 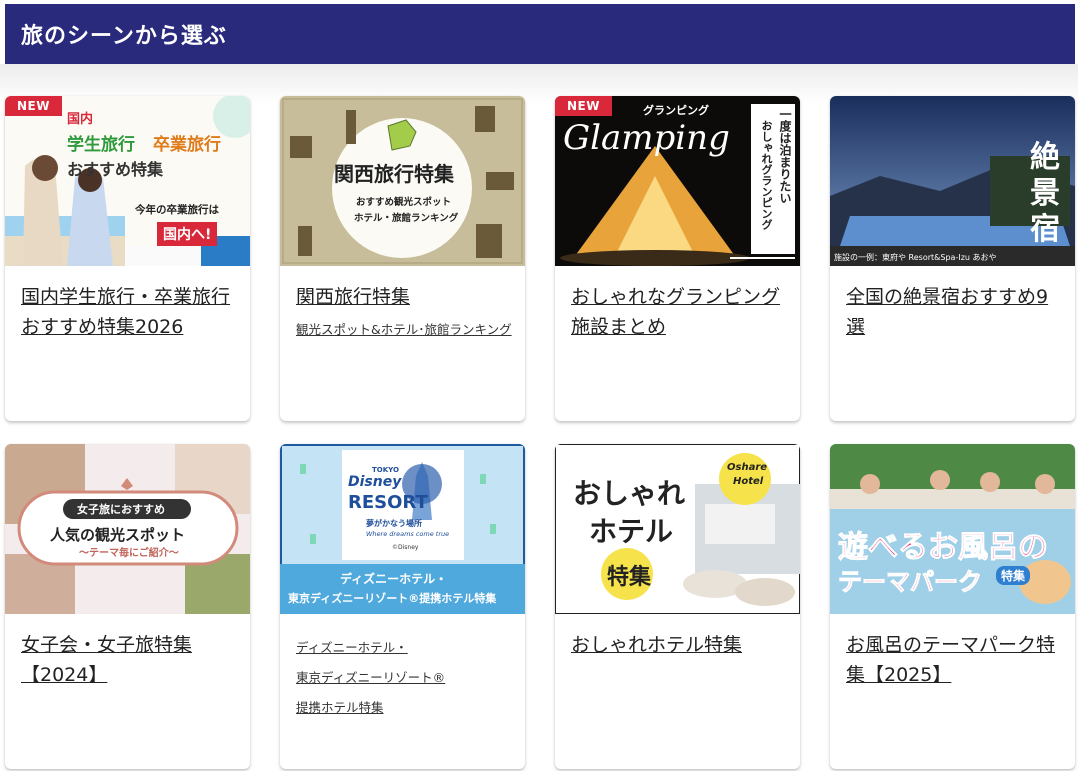 What do you see at coordinates (406, 648) in the screenshot?
I see `card-title-link: ディズニーホテル・` at bounding box center [406, 648].